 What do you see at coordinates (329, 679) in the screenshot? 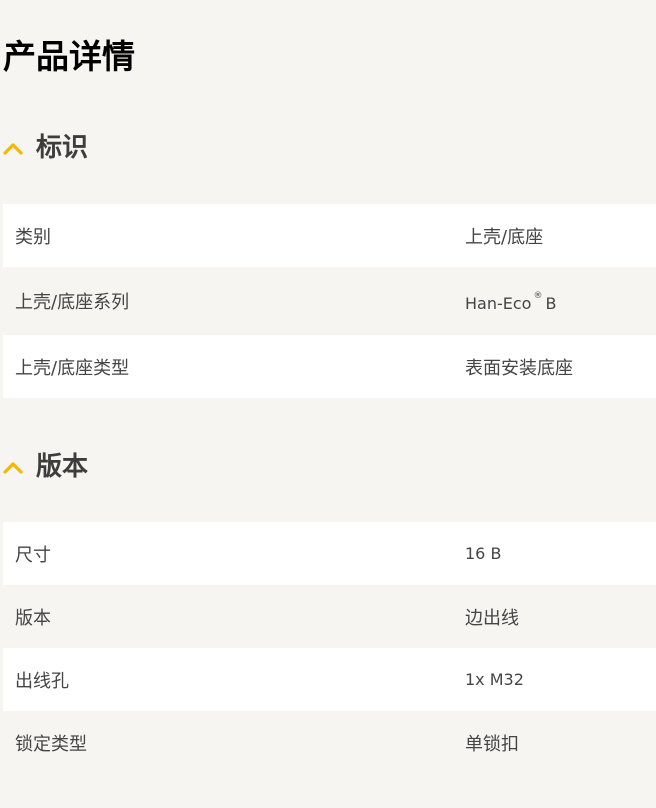
I see `table-row: 出线孔 1x M32` at bounding box center [329, 679].